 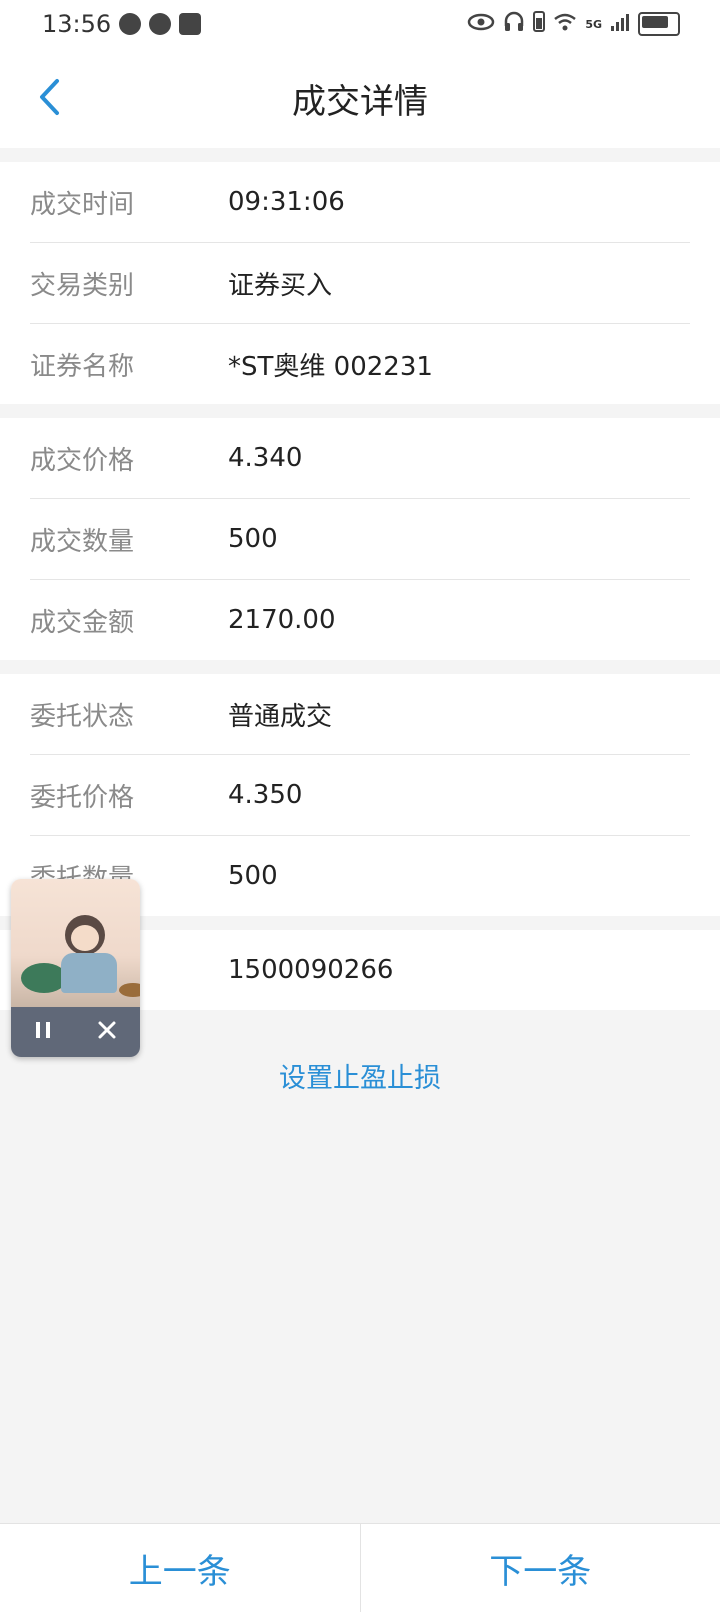 I want to click on bottom-nav: 上一条 下一条, so click(x=360, y=1567).